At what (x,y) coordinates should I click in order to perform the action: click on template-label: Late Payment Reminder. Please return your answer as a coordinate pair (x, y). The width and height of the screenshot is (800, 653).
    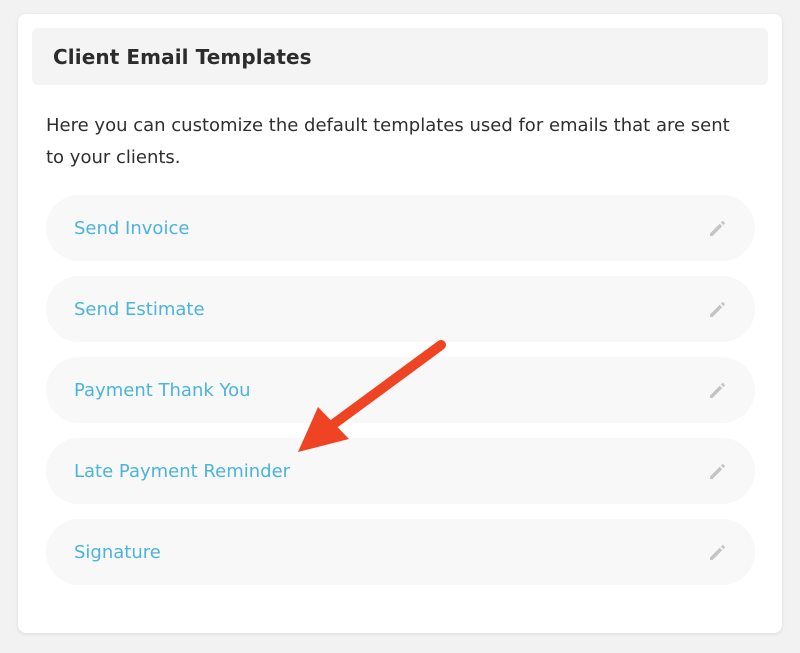
    Looking at the image, I should click on (182, 471).